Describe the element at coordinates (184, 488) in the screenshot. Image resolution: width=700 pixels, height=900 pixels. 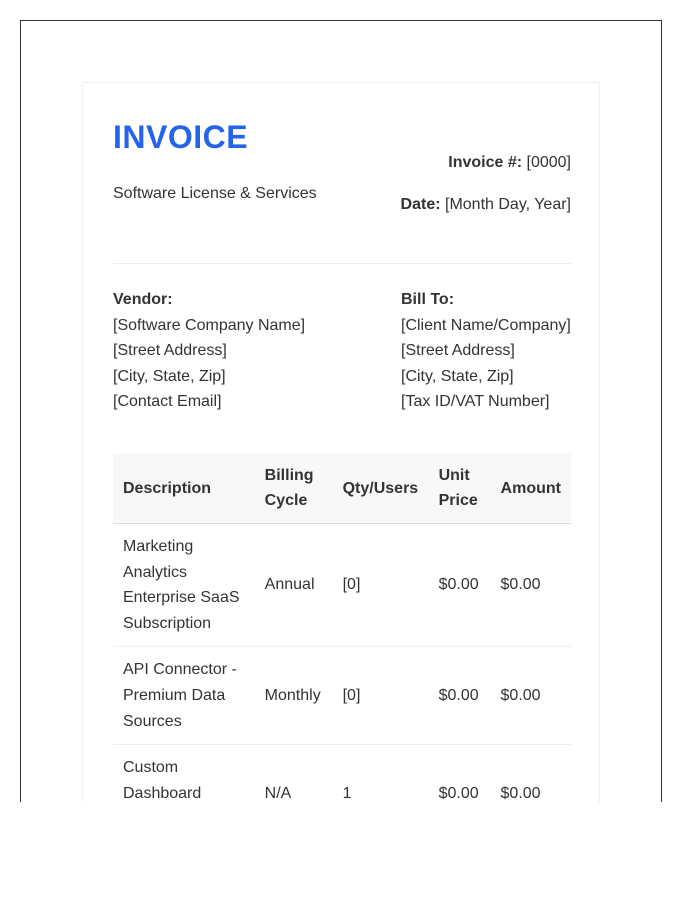
I see `header-description: Description` at that location.